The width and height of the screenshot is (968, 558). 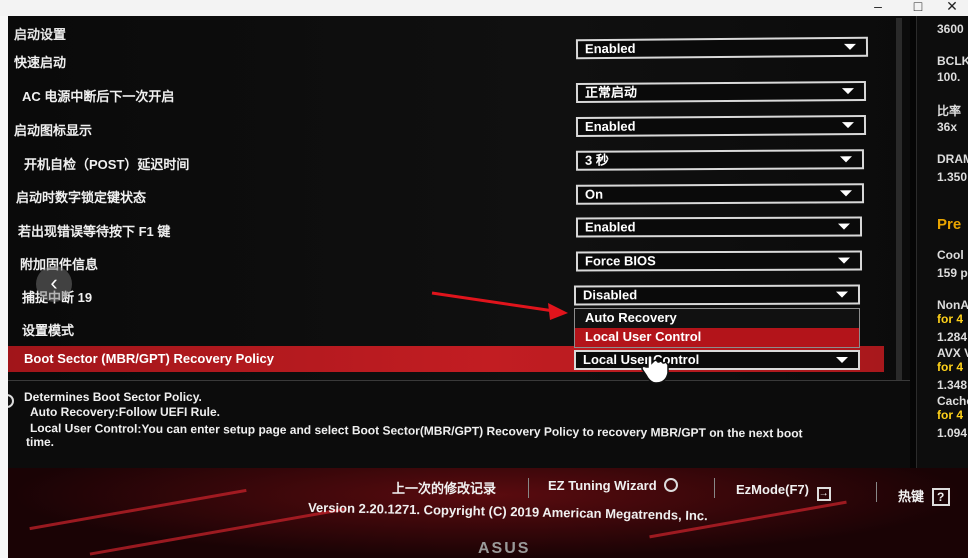 I want to click on monitor-section-title: Pre, so click(x=949, y=224).